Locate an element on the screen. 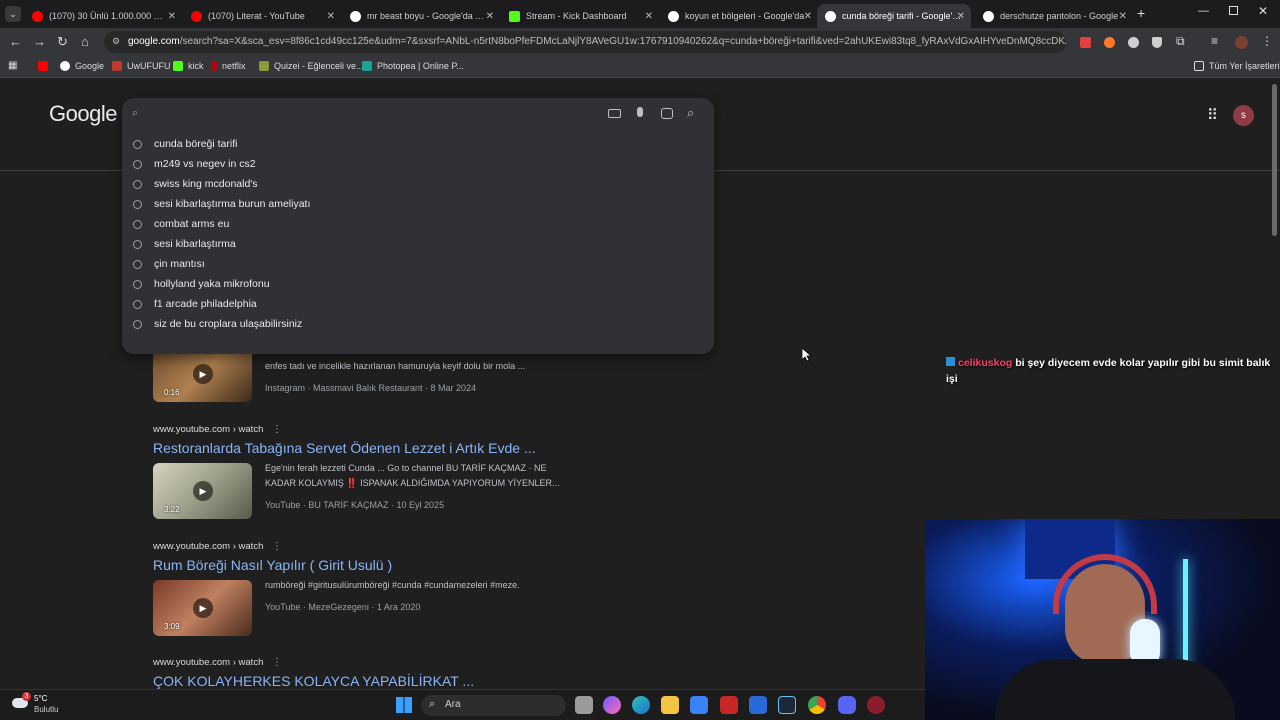 This screenshot has width=1280, height=720. tab-youtube-30-unlu: (1070) 30 Ünlü 1.000.000 Dolar ✕ is located at coordinates (103, 16).